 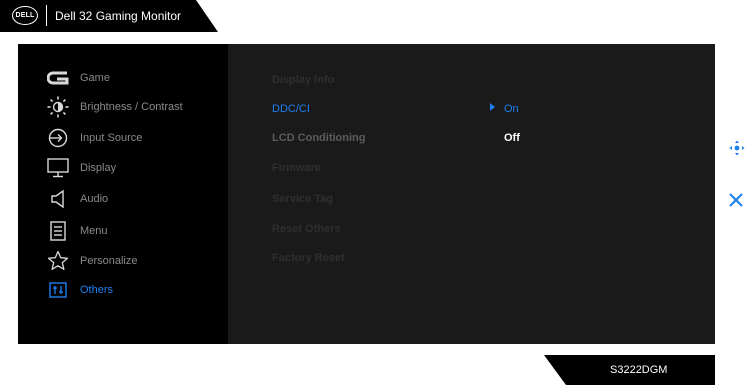 What do you see at coordinates (123, 199) in the screenshot?
I see `menu-item-audio: Audio` at bounding box center [123, 199].